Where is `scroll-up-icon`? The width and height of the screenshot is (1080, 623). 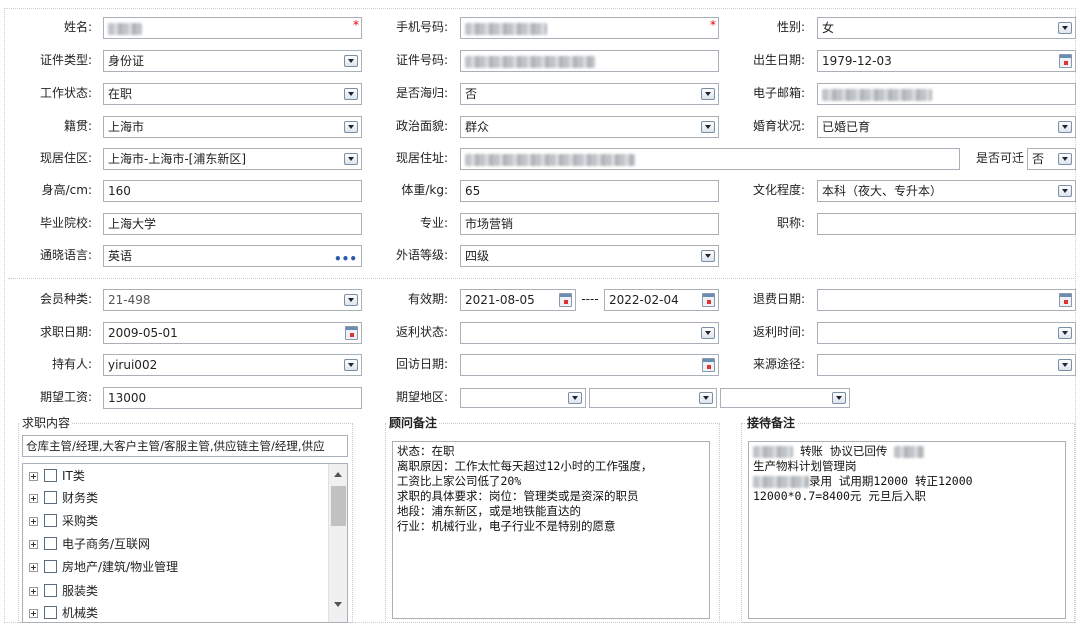 scroll-up-icon is located at coordinates (338, 474).